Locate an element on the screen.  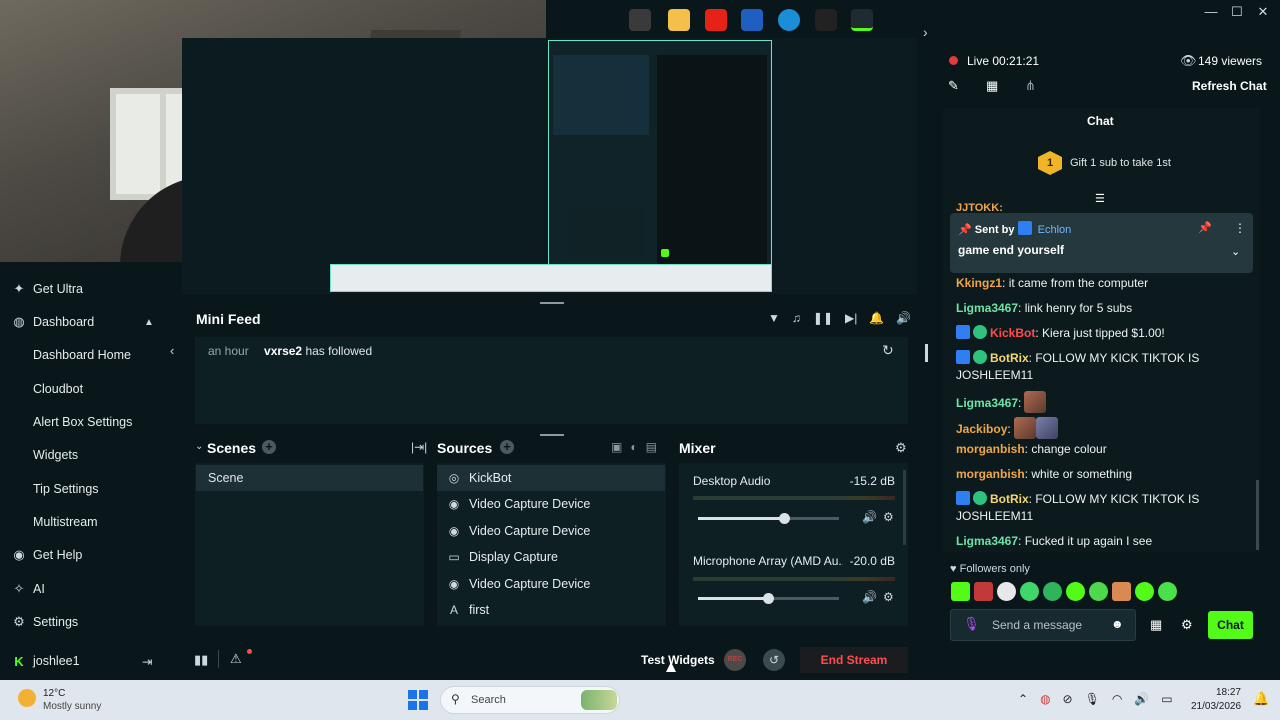
collapse-sidebar-icon: ‹ is located at coordinates (172, 350).